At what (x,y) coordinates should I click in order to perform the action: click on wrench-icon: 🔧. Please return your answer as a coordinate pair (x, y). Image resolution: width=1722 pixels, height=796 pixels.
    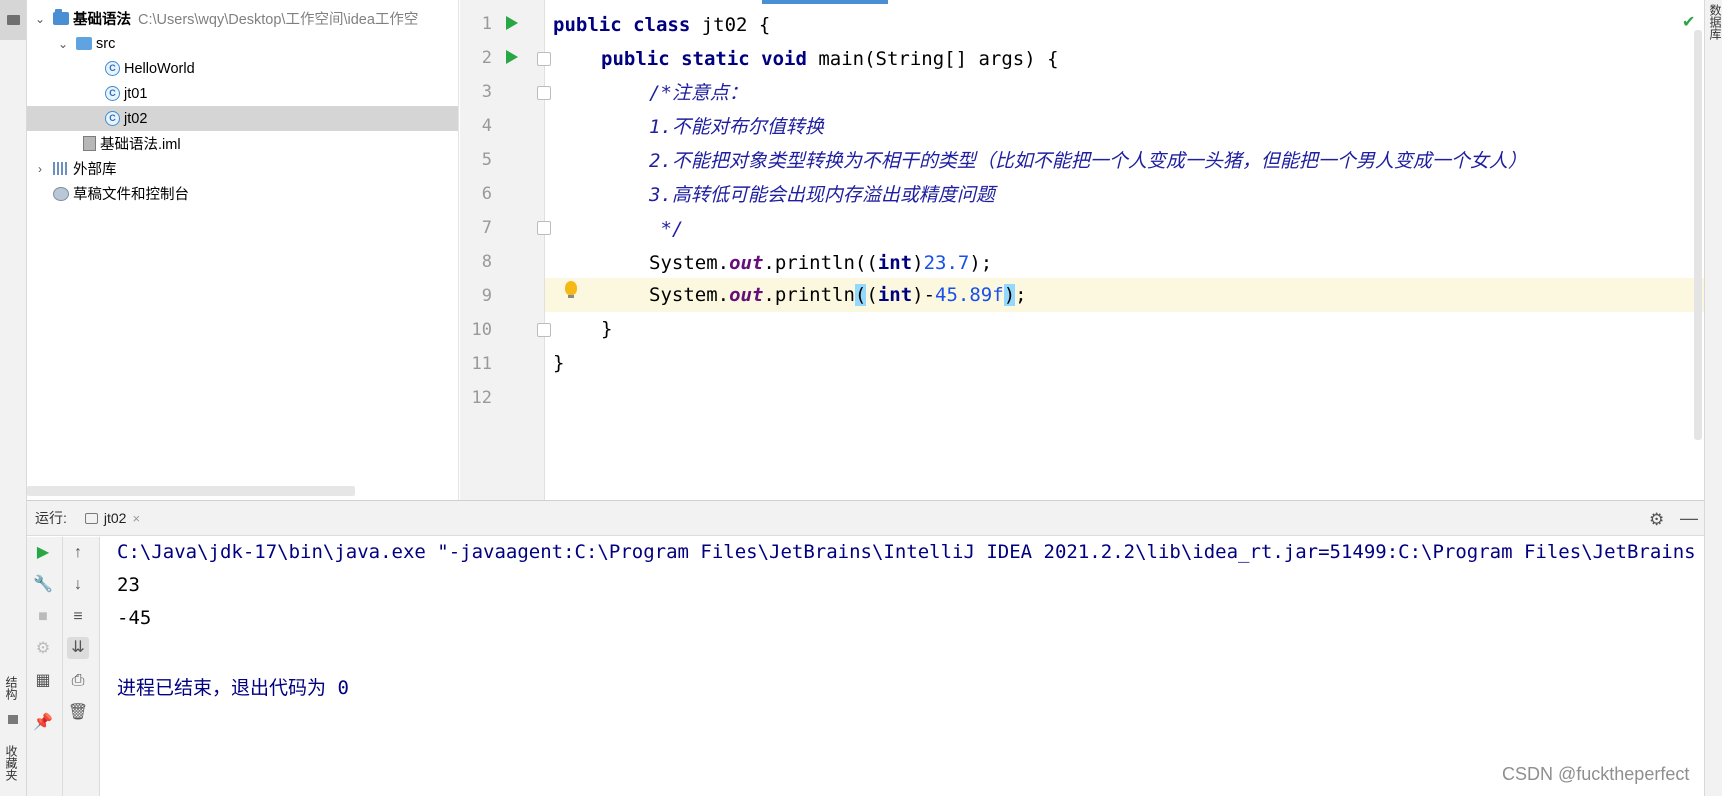
    Looking at the image, I should click on (43, 585).